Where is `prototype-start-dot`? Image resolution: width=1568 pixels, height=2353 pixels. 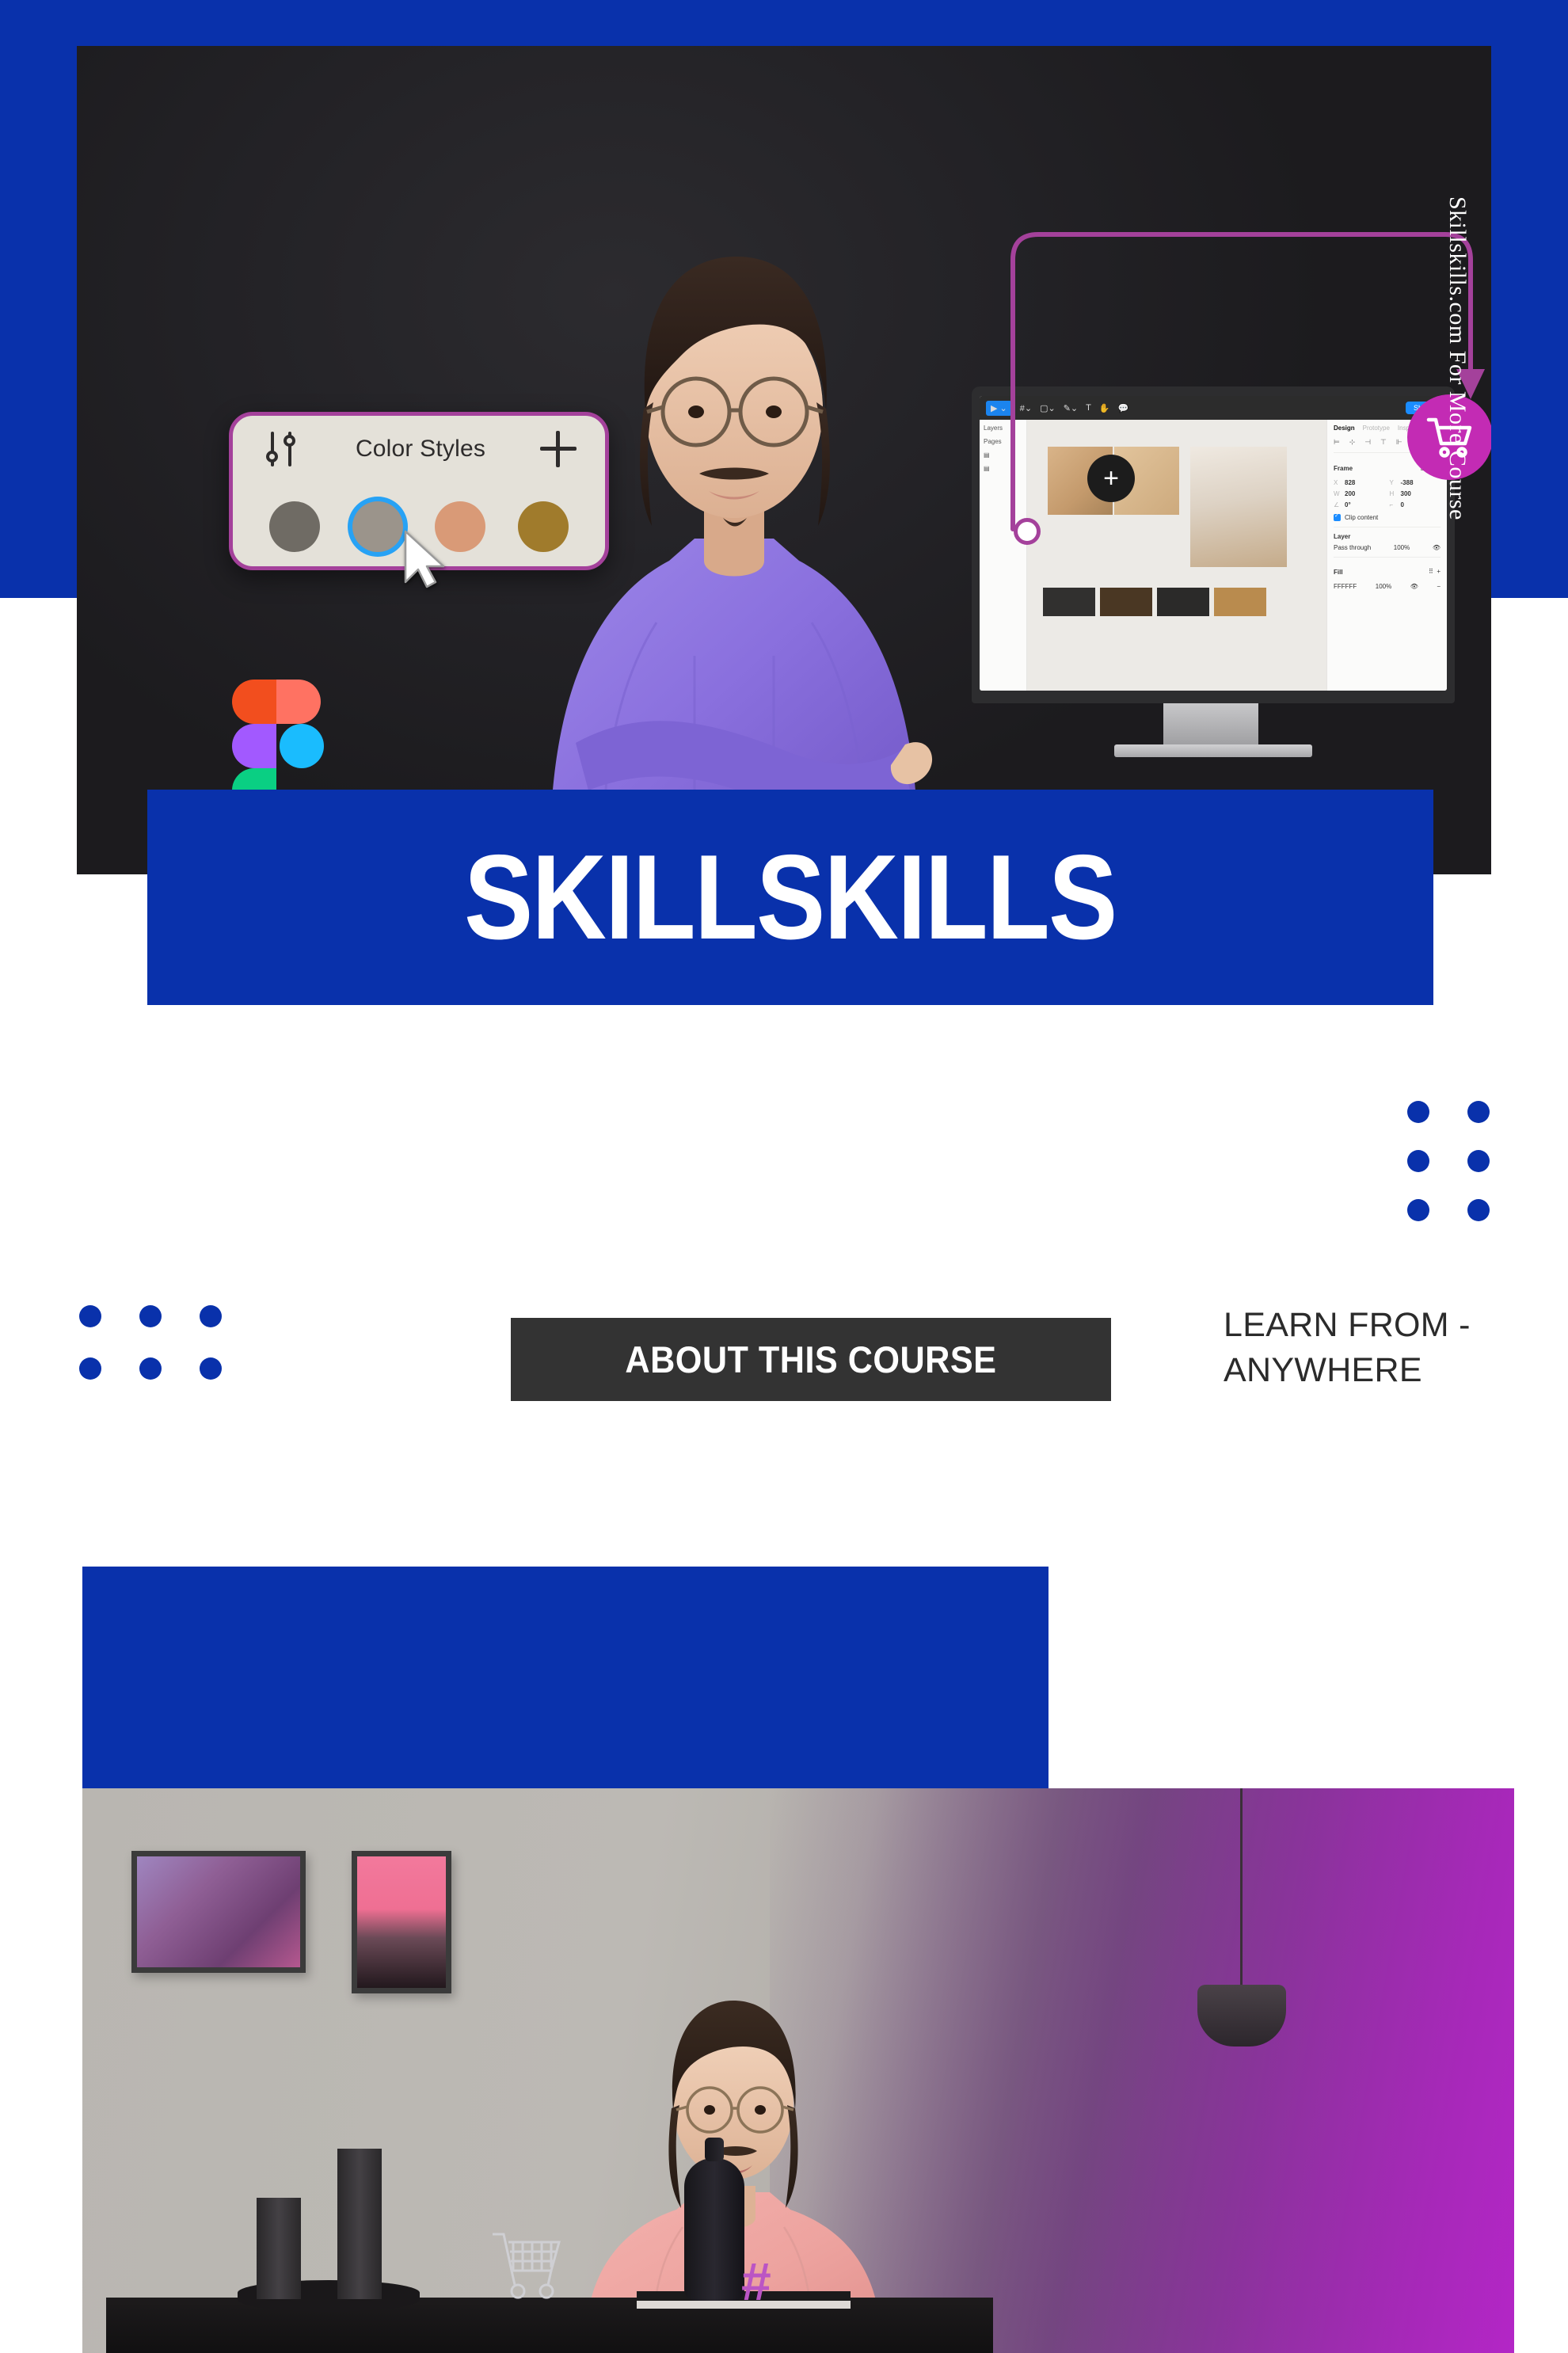
prototype-start-dot is located at coordinates (1027, 531).